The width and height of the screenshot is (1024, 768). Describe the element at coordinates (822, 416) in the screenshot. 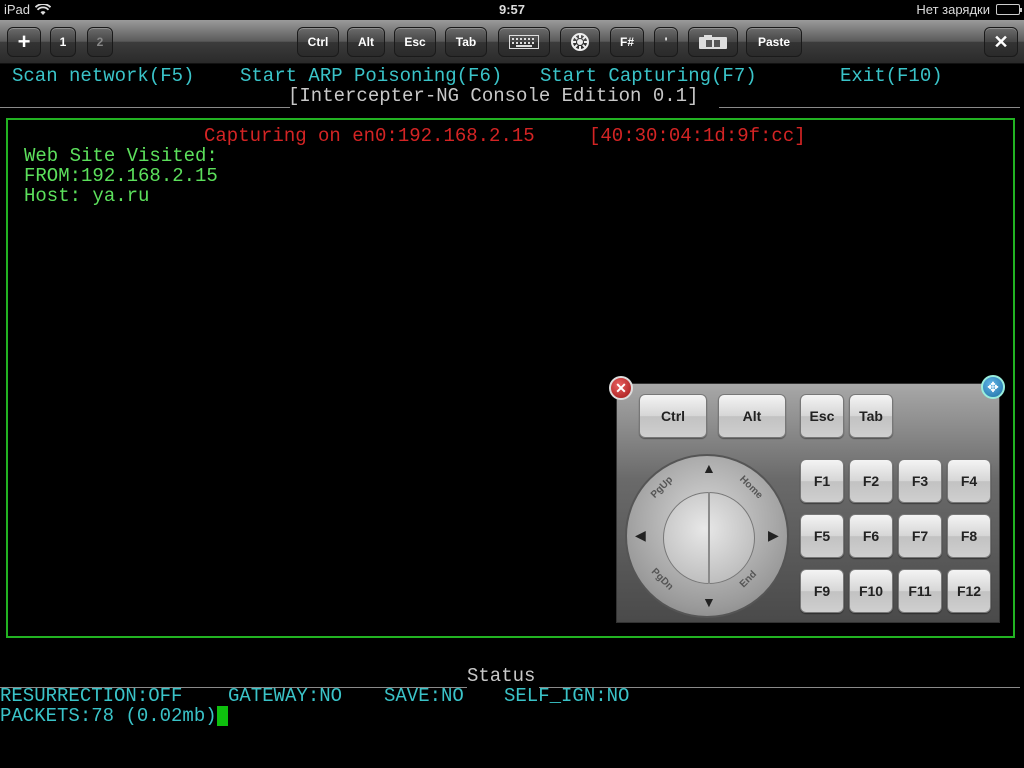

I see `keypad-esc-button: Esc` at that location.